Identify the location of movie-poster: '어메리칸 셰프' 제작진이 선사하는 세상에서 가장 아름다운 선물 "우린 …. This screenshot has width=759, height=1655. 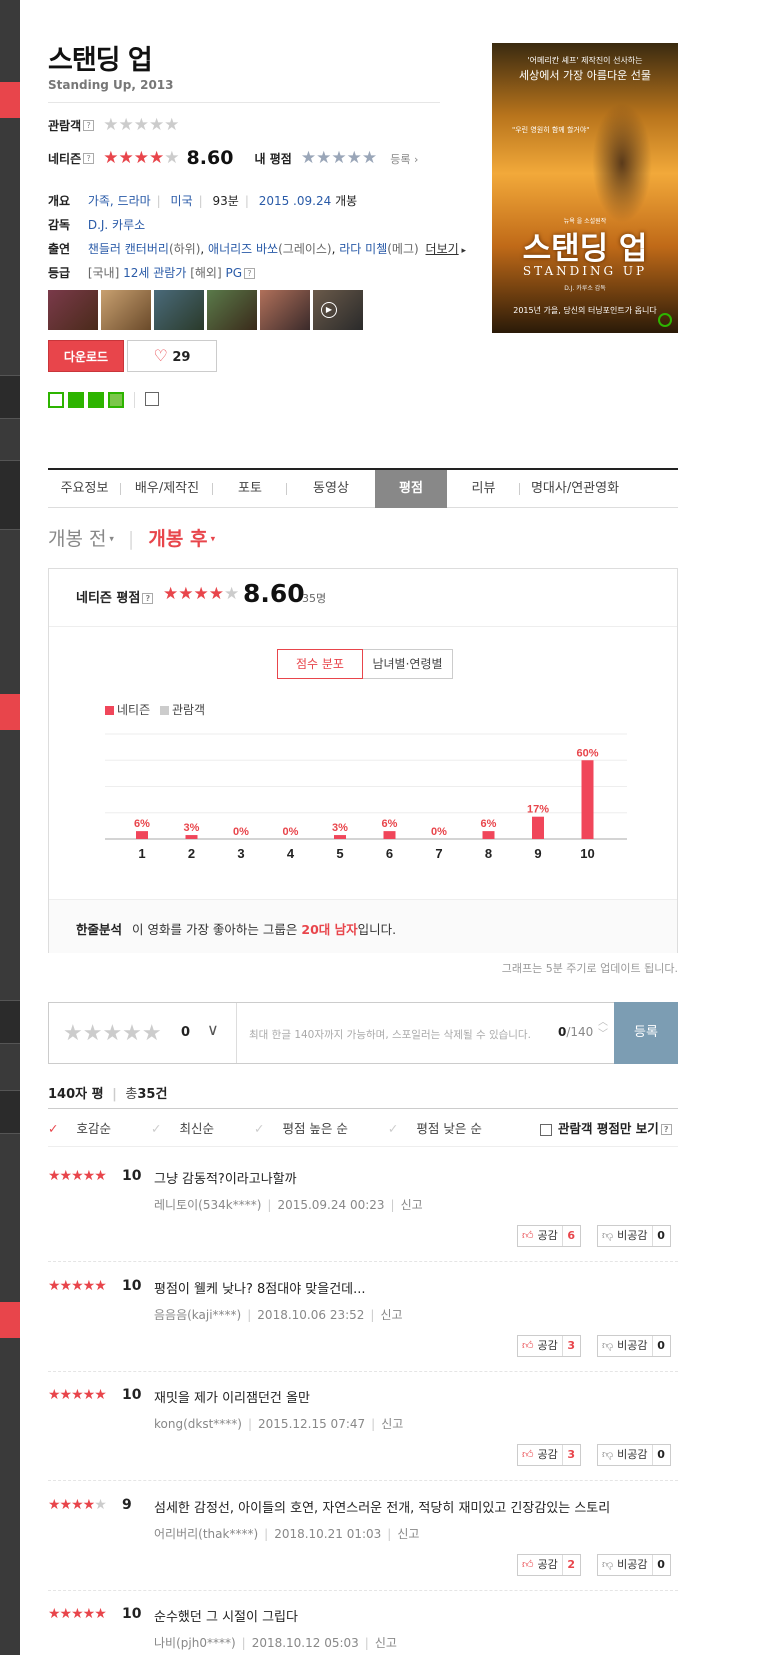
(585, 188).